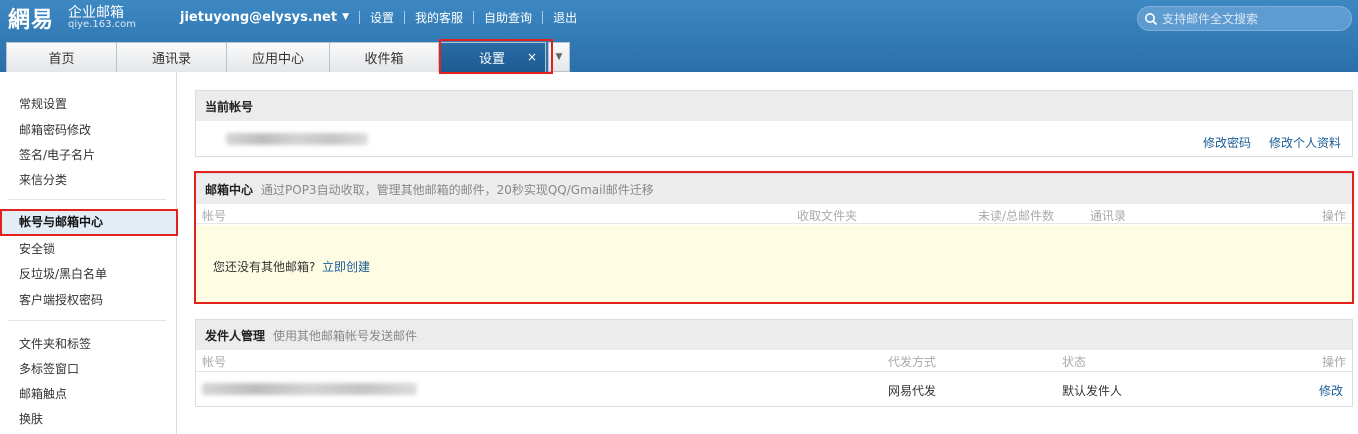 The image size is (1358, 434). Describe the element at coordinates (258, 17) in the screenshot. I see `user-email: jietuyong@elysys.net` at that location.